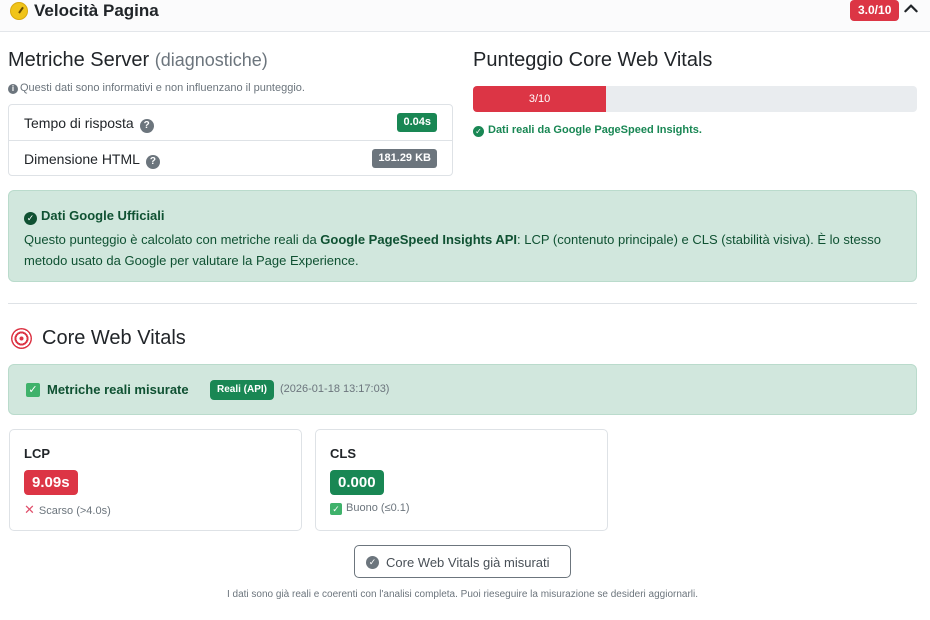 The image size is (930, 620). Describe the element at coordinates (695, 99) in the screenshot. I see `cwv-score-progress-bar: 3/10` at that location.